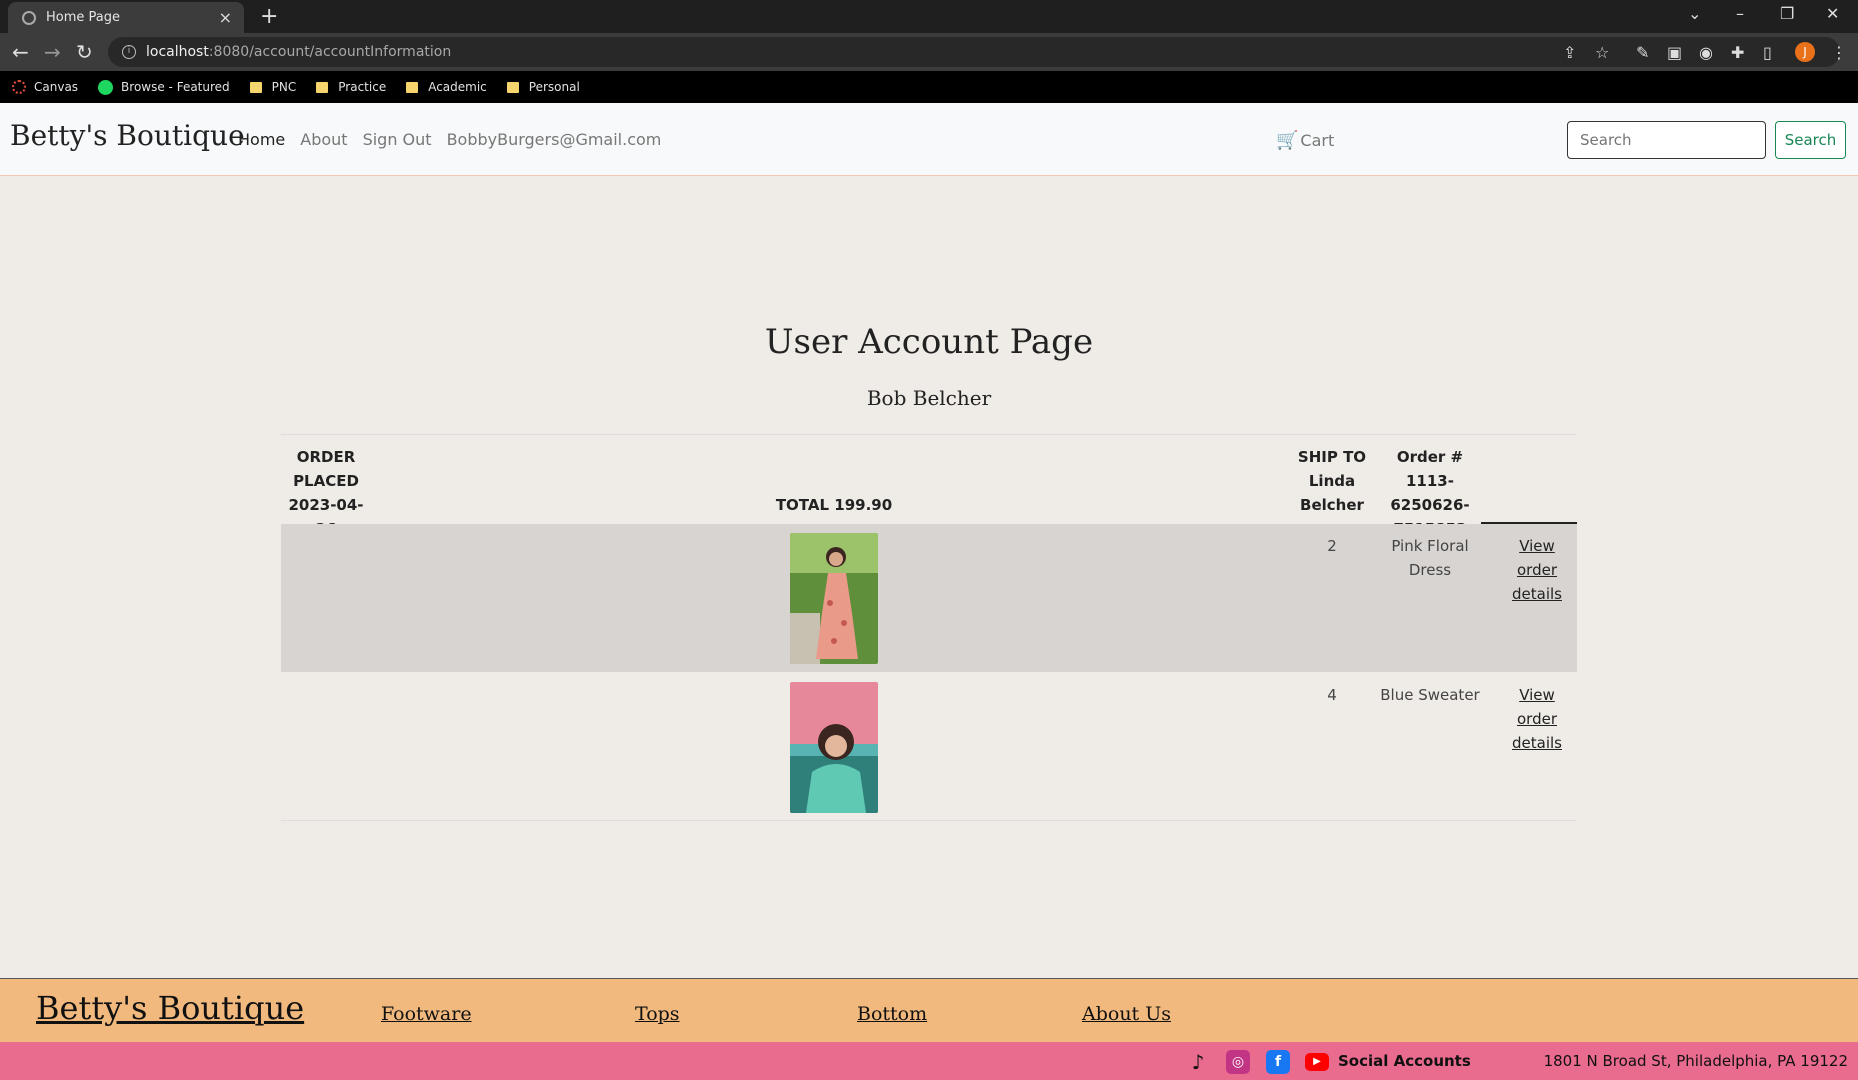 The image size is (1858, 1080). I want to click on brand-logo: Betty's Boutique, so click(127, 135).